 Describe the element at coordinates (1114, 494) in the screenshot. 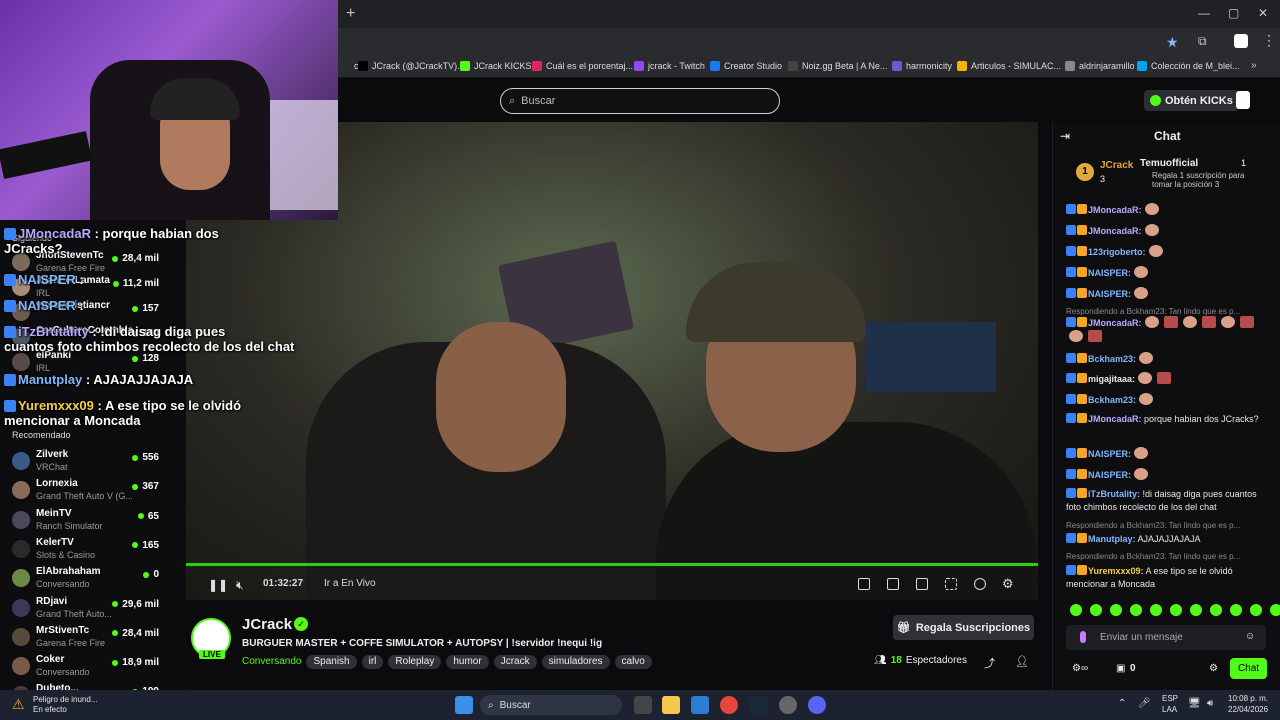

I see `chat-username: iTzBrutality:` at that location.